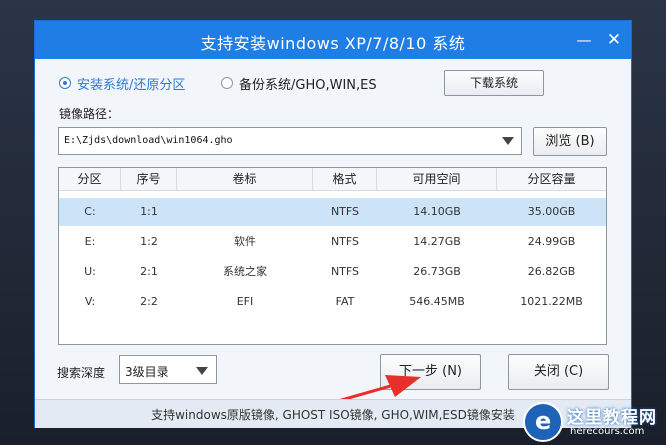  I want to click on close-window-button: ✕, so click(614, 40).